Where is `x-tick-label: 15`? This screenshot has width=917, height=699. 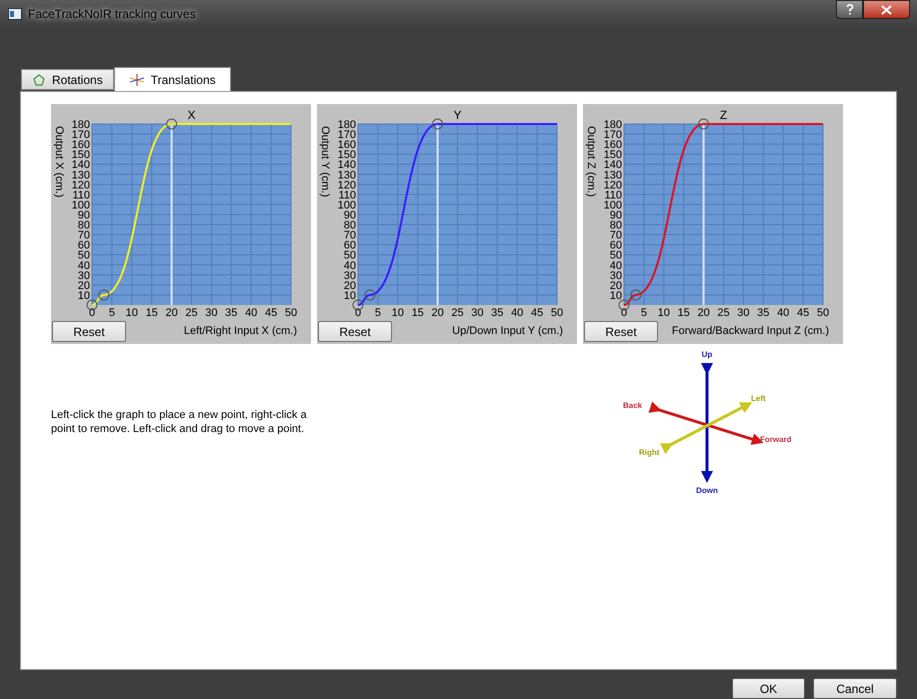 x-tick-label: 15 is located at coordinates (684, 313).